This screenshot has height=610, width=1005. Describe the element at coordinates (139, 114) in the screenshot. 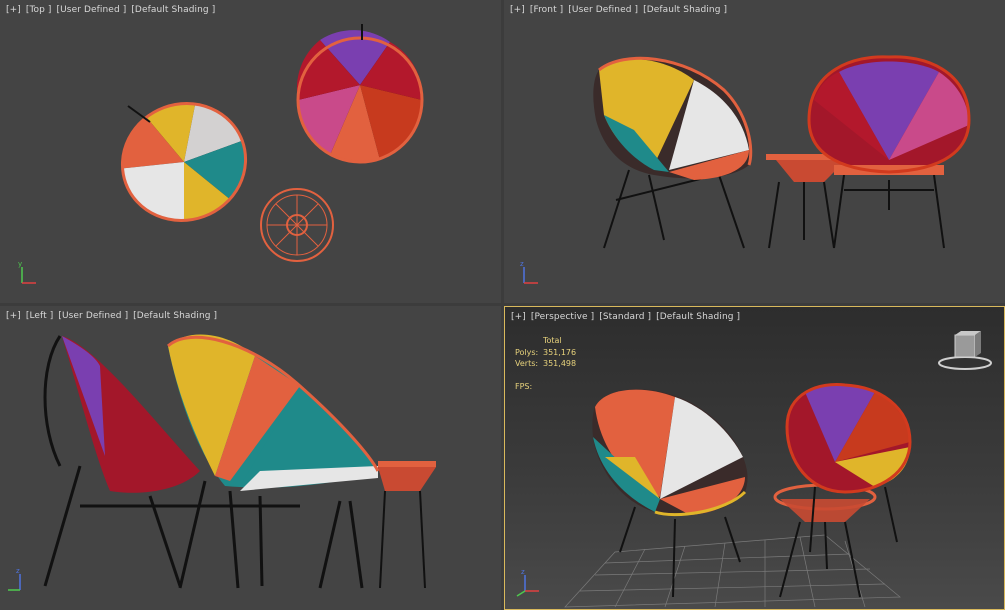

I see `chair-leg` at that location.